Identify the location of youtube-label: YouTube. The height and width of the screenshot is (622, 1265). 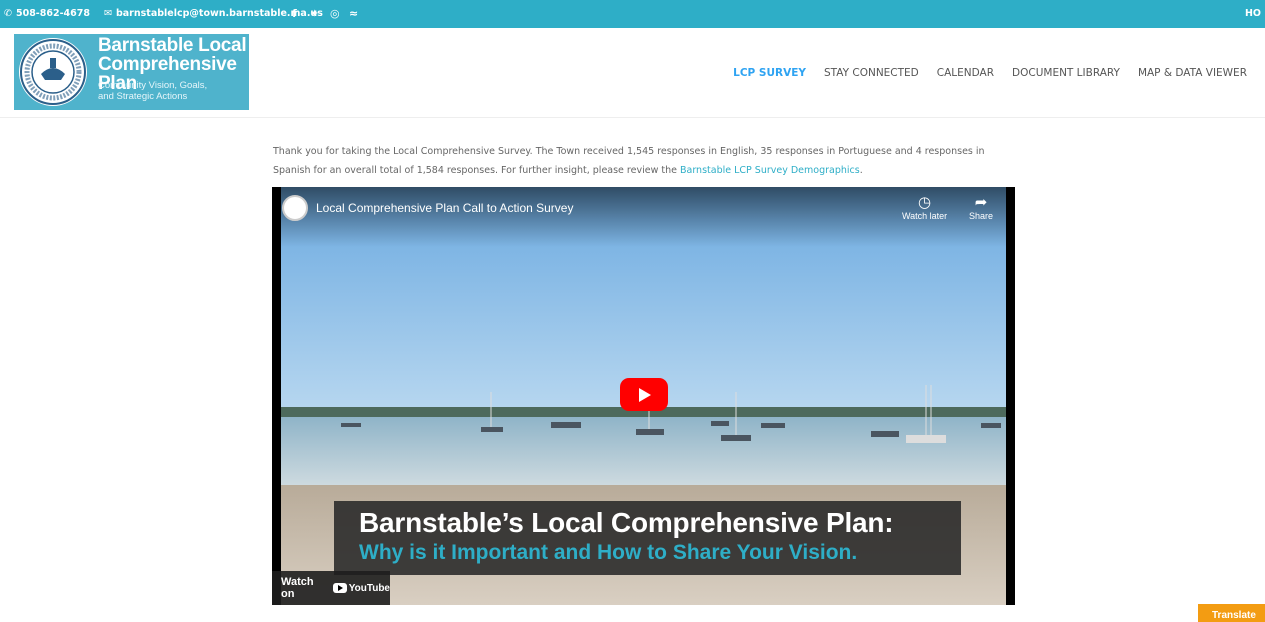
(369, 588).